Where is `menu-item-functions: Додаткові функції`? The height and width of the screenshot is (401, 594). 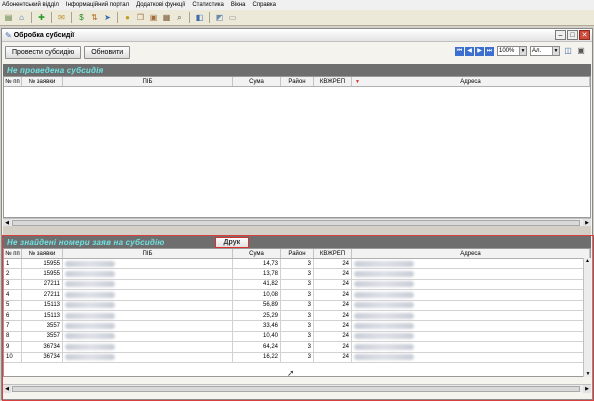
menu-item-functions: Додаткові функції is located at coordinates (160, 5).